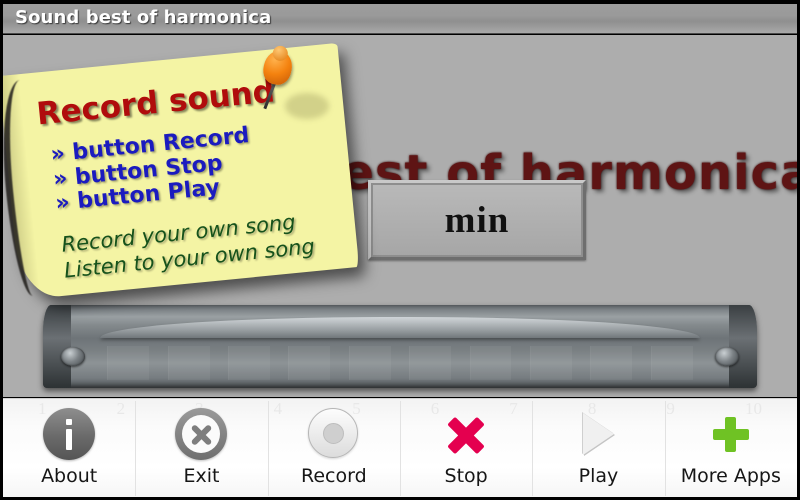 This screenshot has height=500, width=800. I want to click on exit-button: Exit, so click(201, 448).